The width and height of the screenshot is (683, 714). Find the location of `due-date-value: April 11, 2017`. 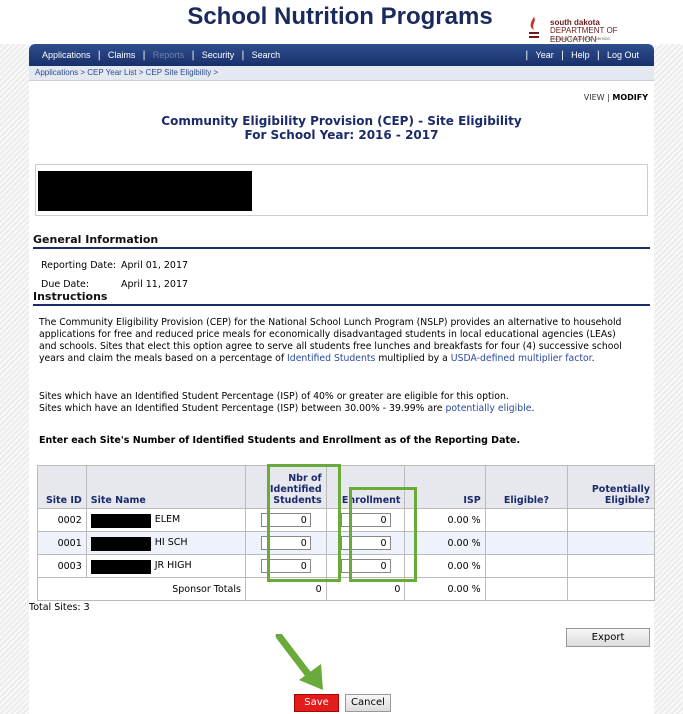

due-date-value: April 11, 2017 is located at coordinates (155, 284).